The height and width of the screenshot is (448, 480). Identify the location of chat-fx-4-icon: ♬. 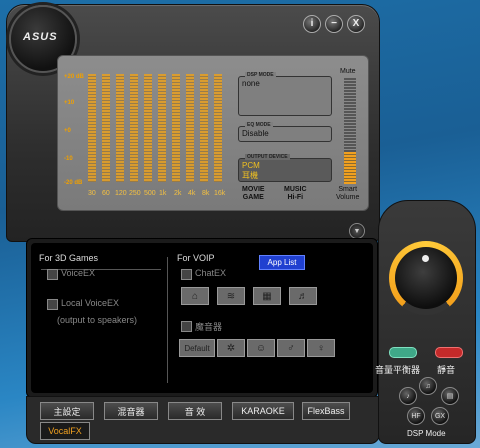
(303, 296).